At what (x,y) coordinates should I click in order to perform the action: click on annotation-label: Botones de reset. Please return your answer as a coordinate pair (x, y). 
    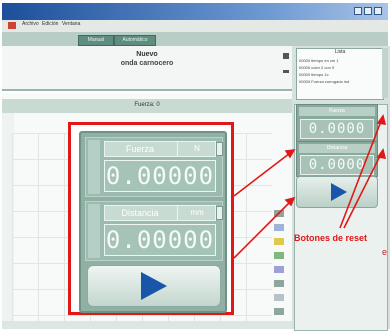
    Looking at the image, I should click on (331, 238).